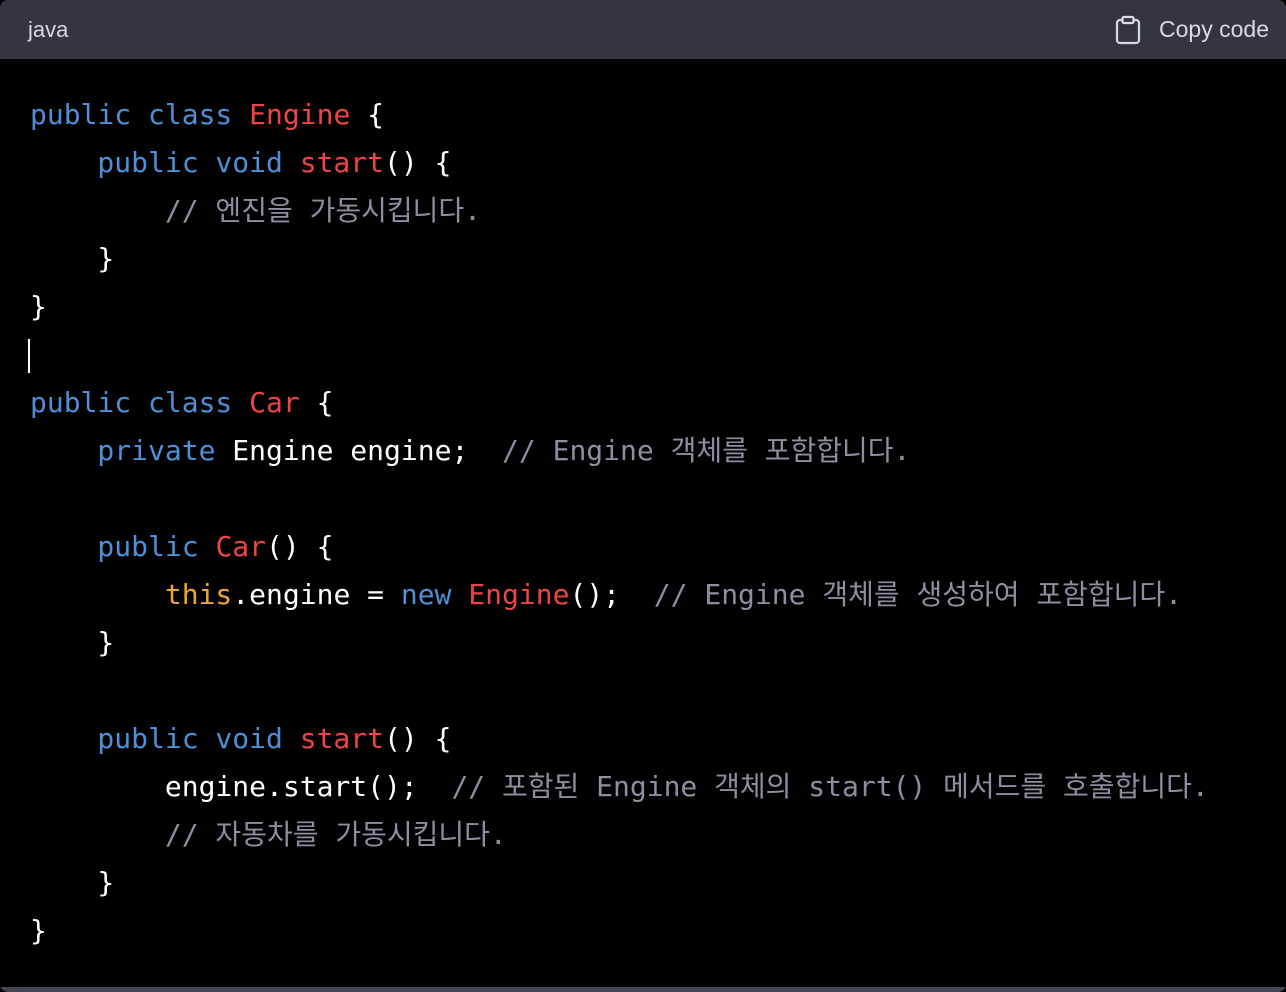 Image resolution: width=1286 pixels, height=992 pixels. What do you see at coordinates (182, 402) in the screenshot?
I see `code-line: public class Car {` at bounding box center [182, 402].